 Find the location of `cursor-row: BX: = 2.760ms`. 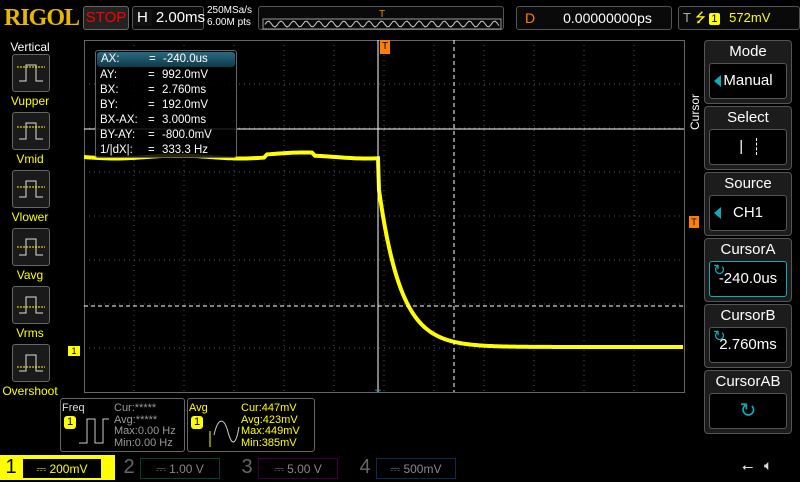

cursor-row: BX: = 2.760ms is located at coordinates (166, 90).